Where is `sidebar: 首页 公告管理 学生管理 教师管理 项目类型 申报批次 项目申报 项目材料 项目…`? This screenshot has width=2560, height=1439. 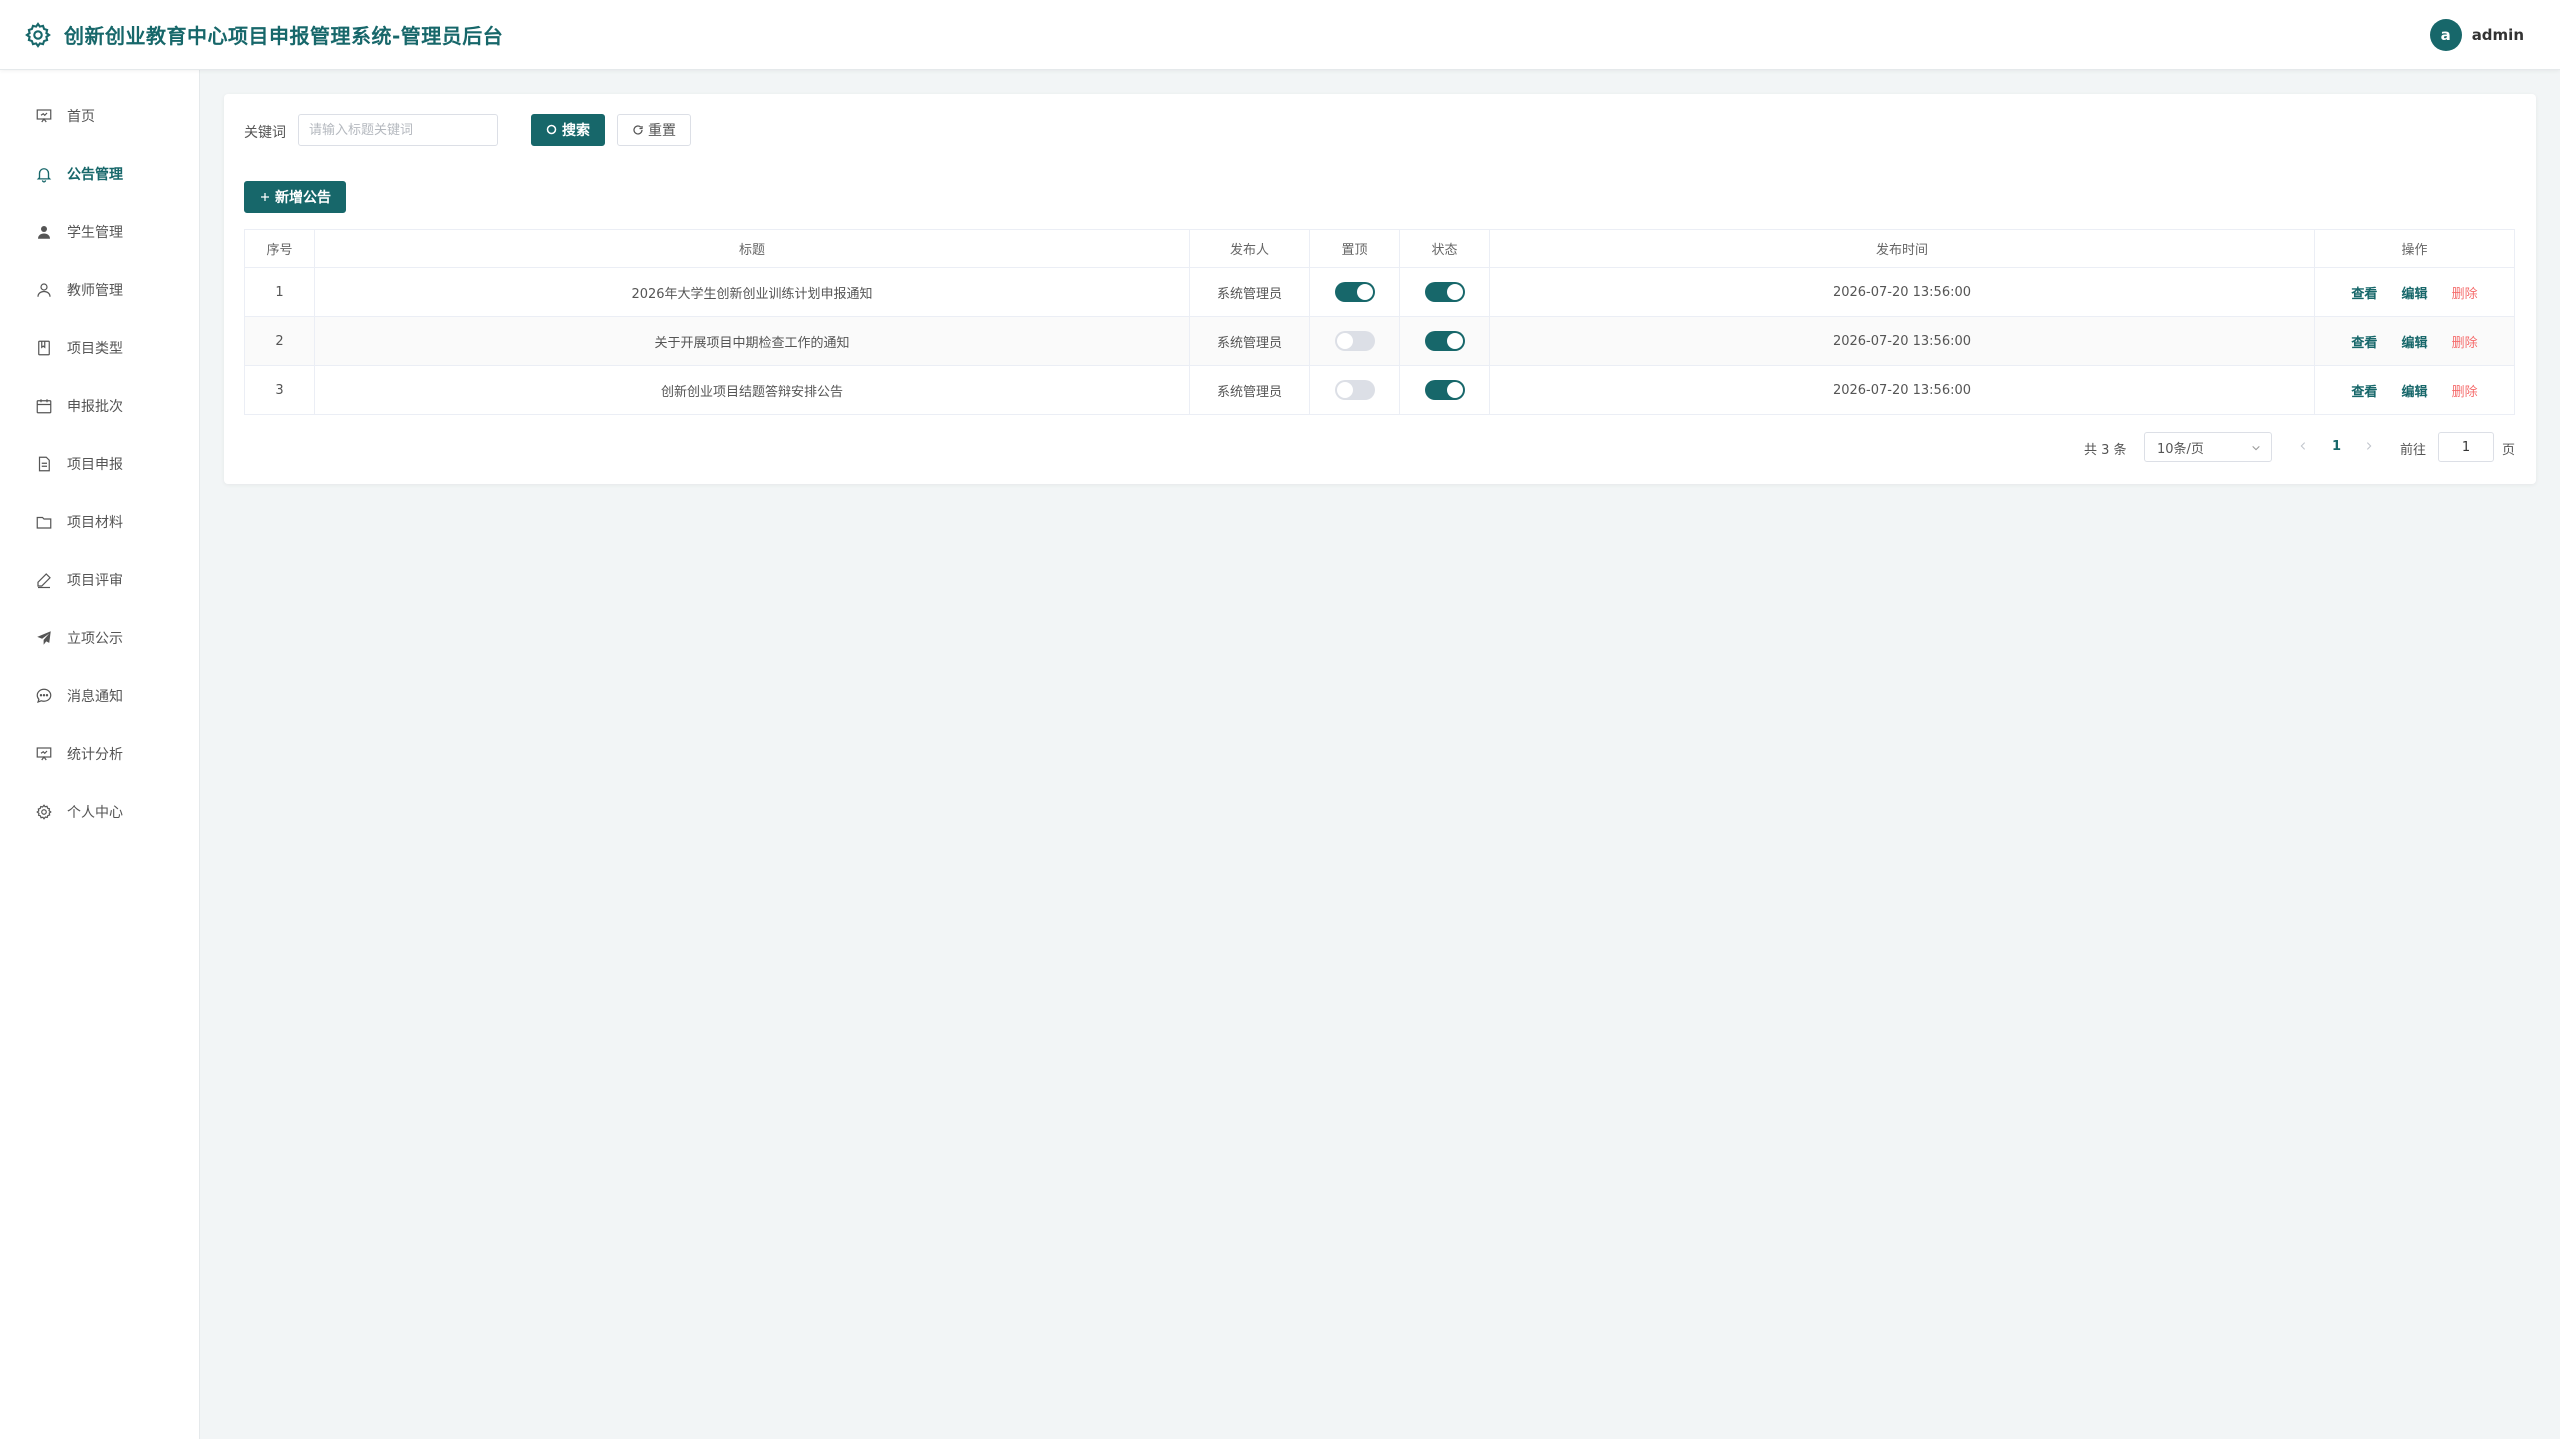
sidebar: 首页 公告管理 学生管理 教师管理 项目类型 申报批次 项目申报 项目材料 项目… is located at coordinates (100, 754).